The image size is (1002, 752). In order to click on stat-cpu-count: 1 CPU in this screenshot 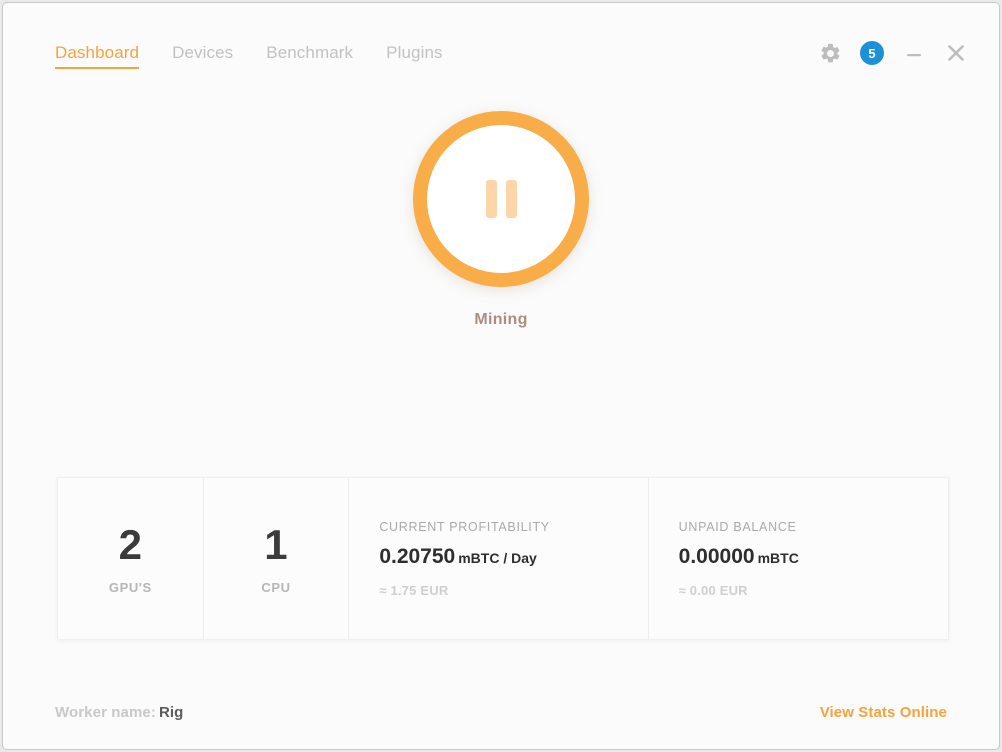, I will do `click(277, 558)`.